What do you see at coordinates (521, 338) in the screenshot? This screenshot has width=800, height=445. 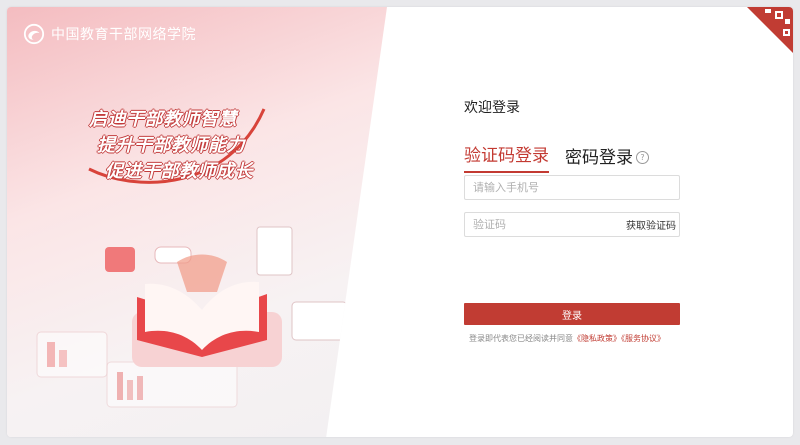 I see `agreement-prefix: 登录即代表您已经阅读并同意` at bounding box center [521, 338].